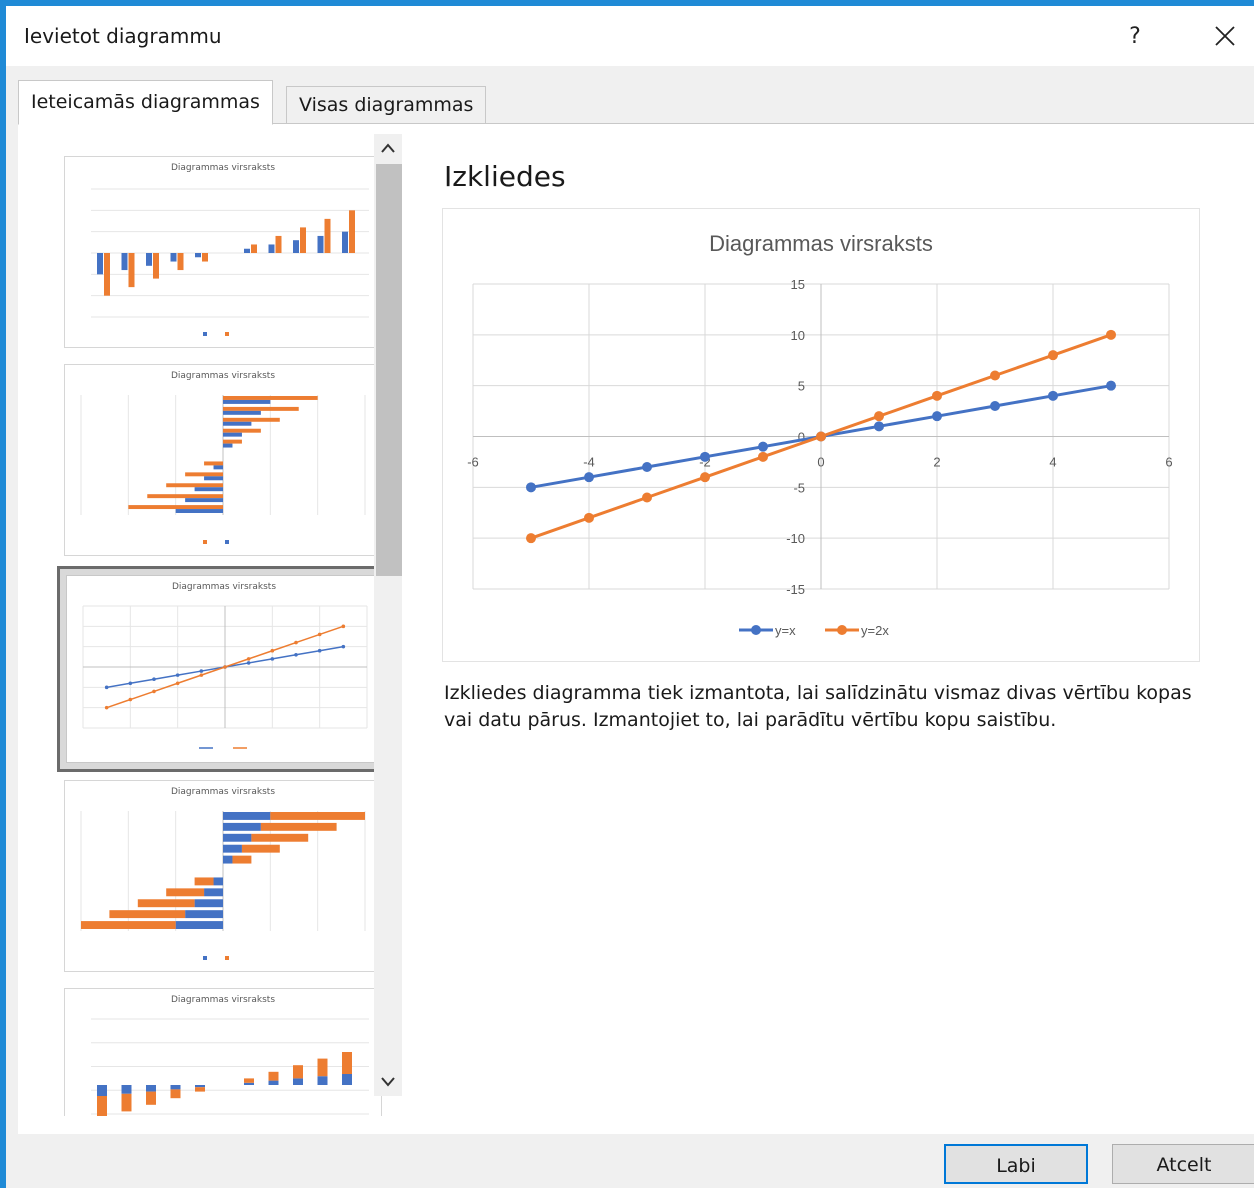 The image size is (1254, 1188). Describe the element at coordinates (225, 677) in the screenshot. I see `scatter-thumbnail-icon` at that location.